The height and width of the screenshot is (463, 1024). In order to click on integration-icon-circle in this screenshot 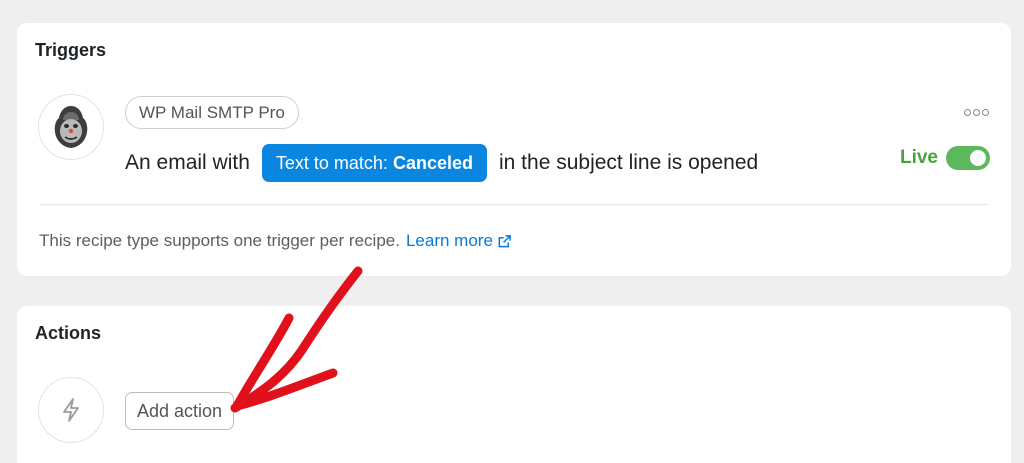, I will do `click(71, 127)`.